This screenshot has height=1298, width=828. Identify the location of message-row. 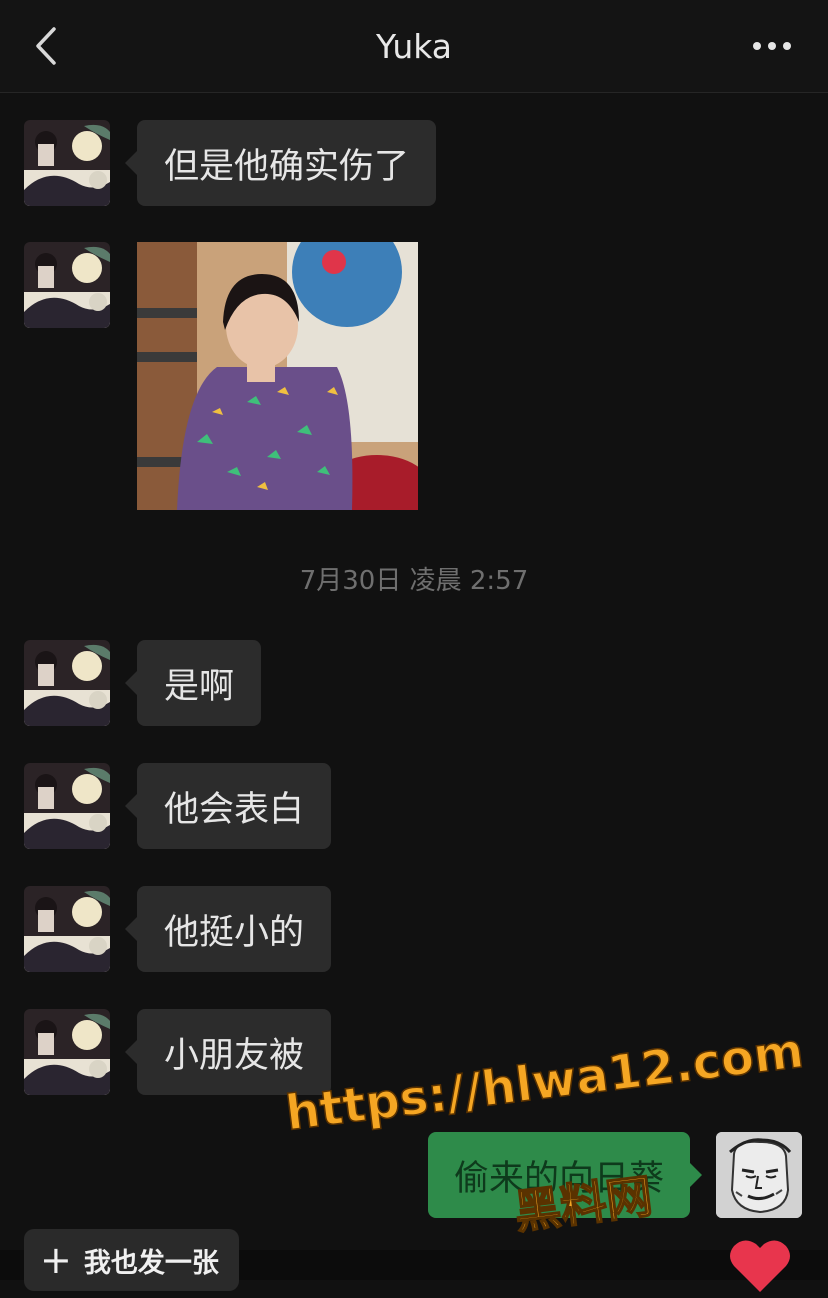
(221, 376).